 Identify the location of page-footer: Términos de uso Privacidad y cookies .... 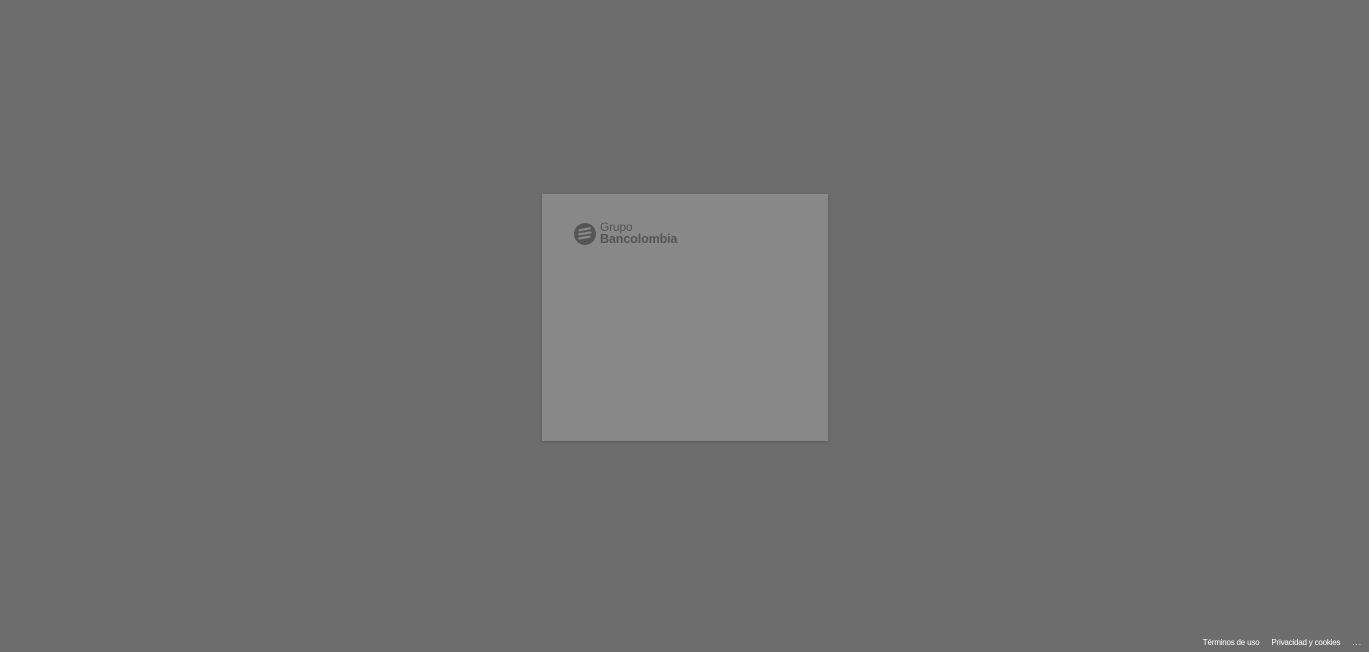
(1276, 642).